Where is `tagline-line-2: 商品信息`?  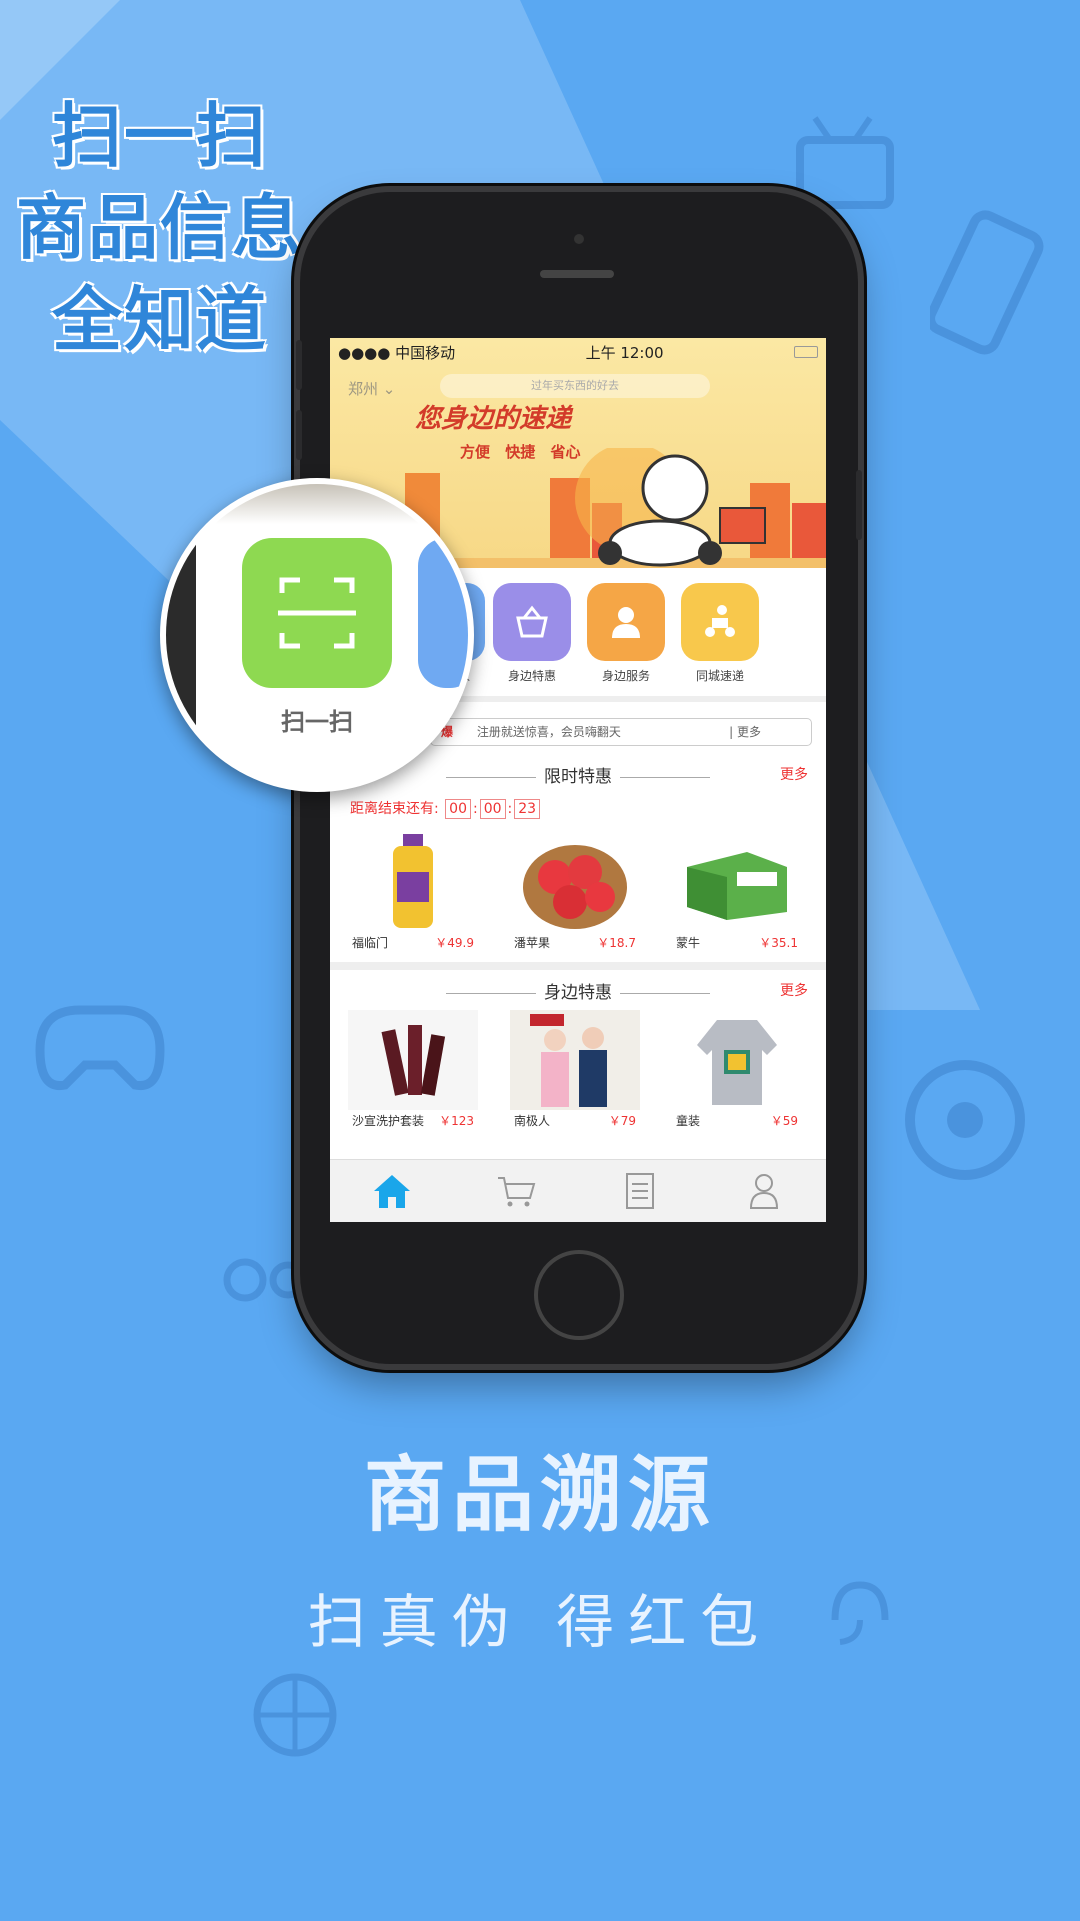 tagline-line-2: 商品信息 is located at coordinates (160, 228).